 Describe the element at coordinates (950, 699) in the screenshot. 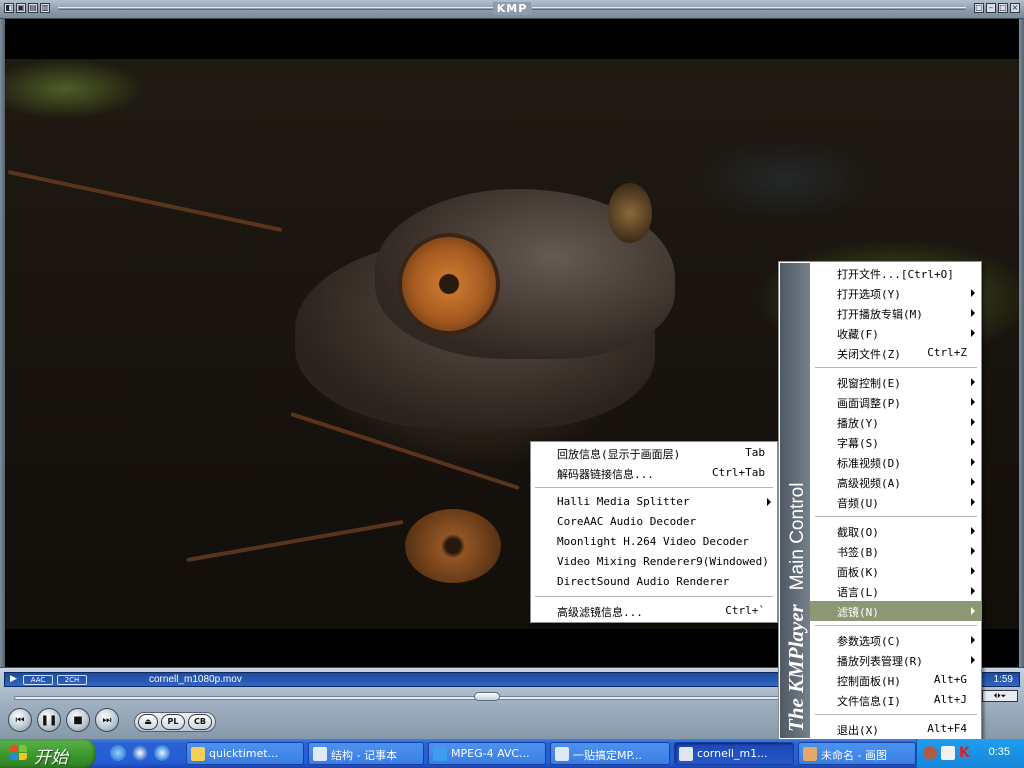

I see `menu-item-shortcut: Alt+J` at that location.